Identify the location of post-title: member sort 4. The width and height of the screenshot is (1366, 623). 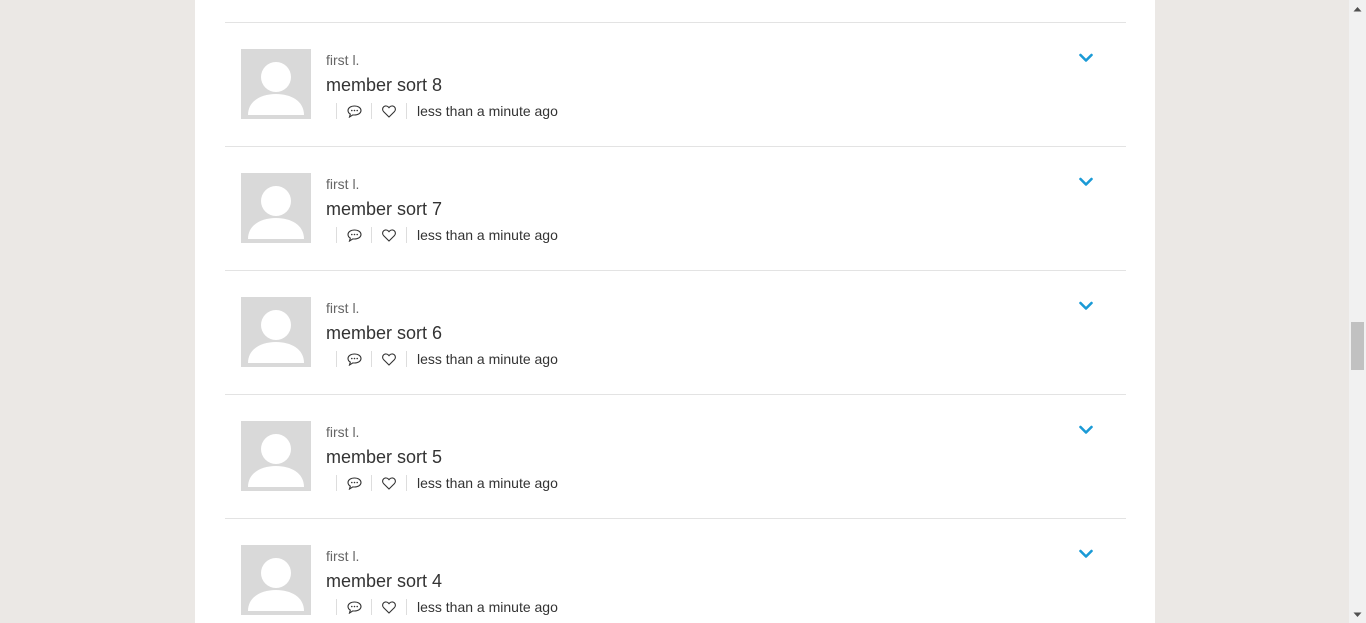
(384, 581).